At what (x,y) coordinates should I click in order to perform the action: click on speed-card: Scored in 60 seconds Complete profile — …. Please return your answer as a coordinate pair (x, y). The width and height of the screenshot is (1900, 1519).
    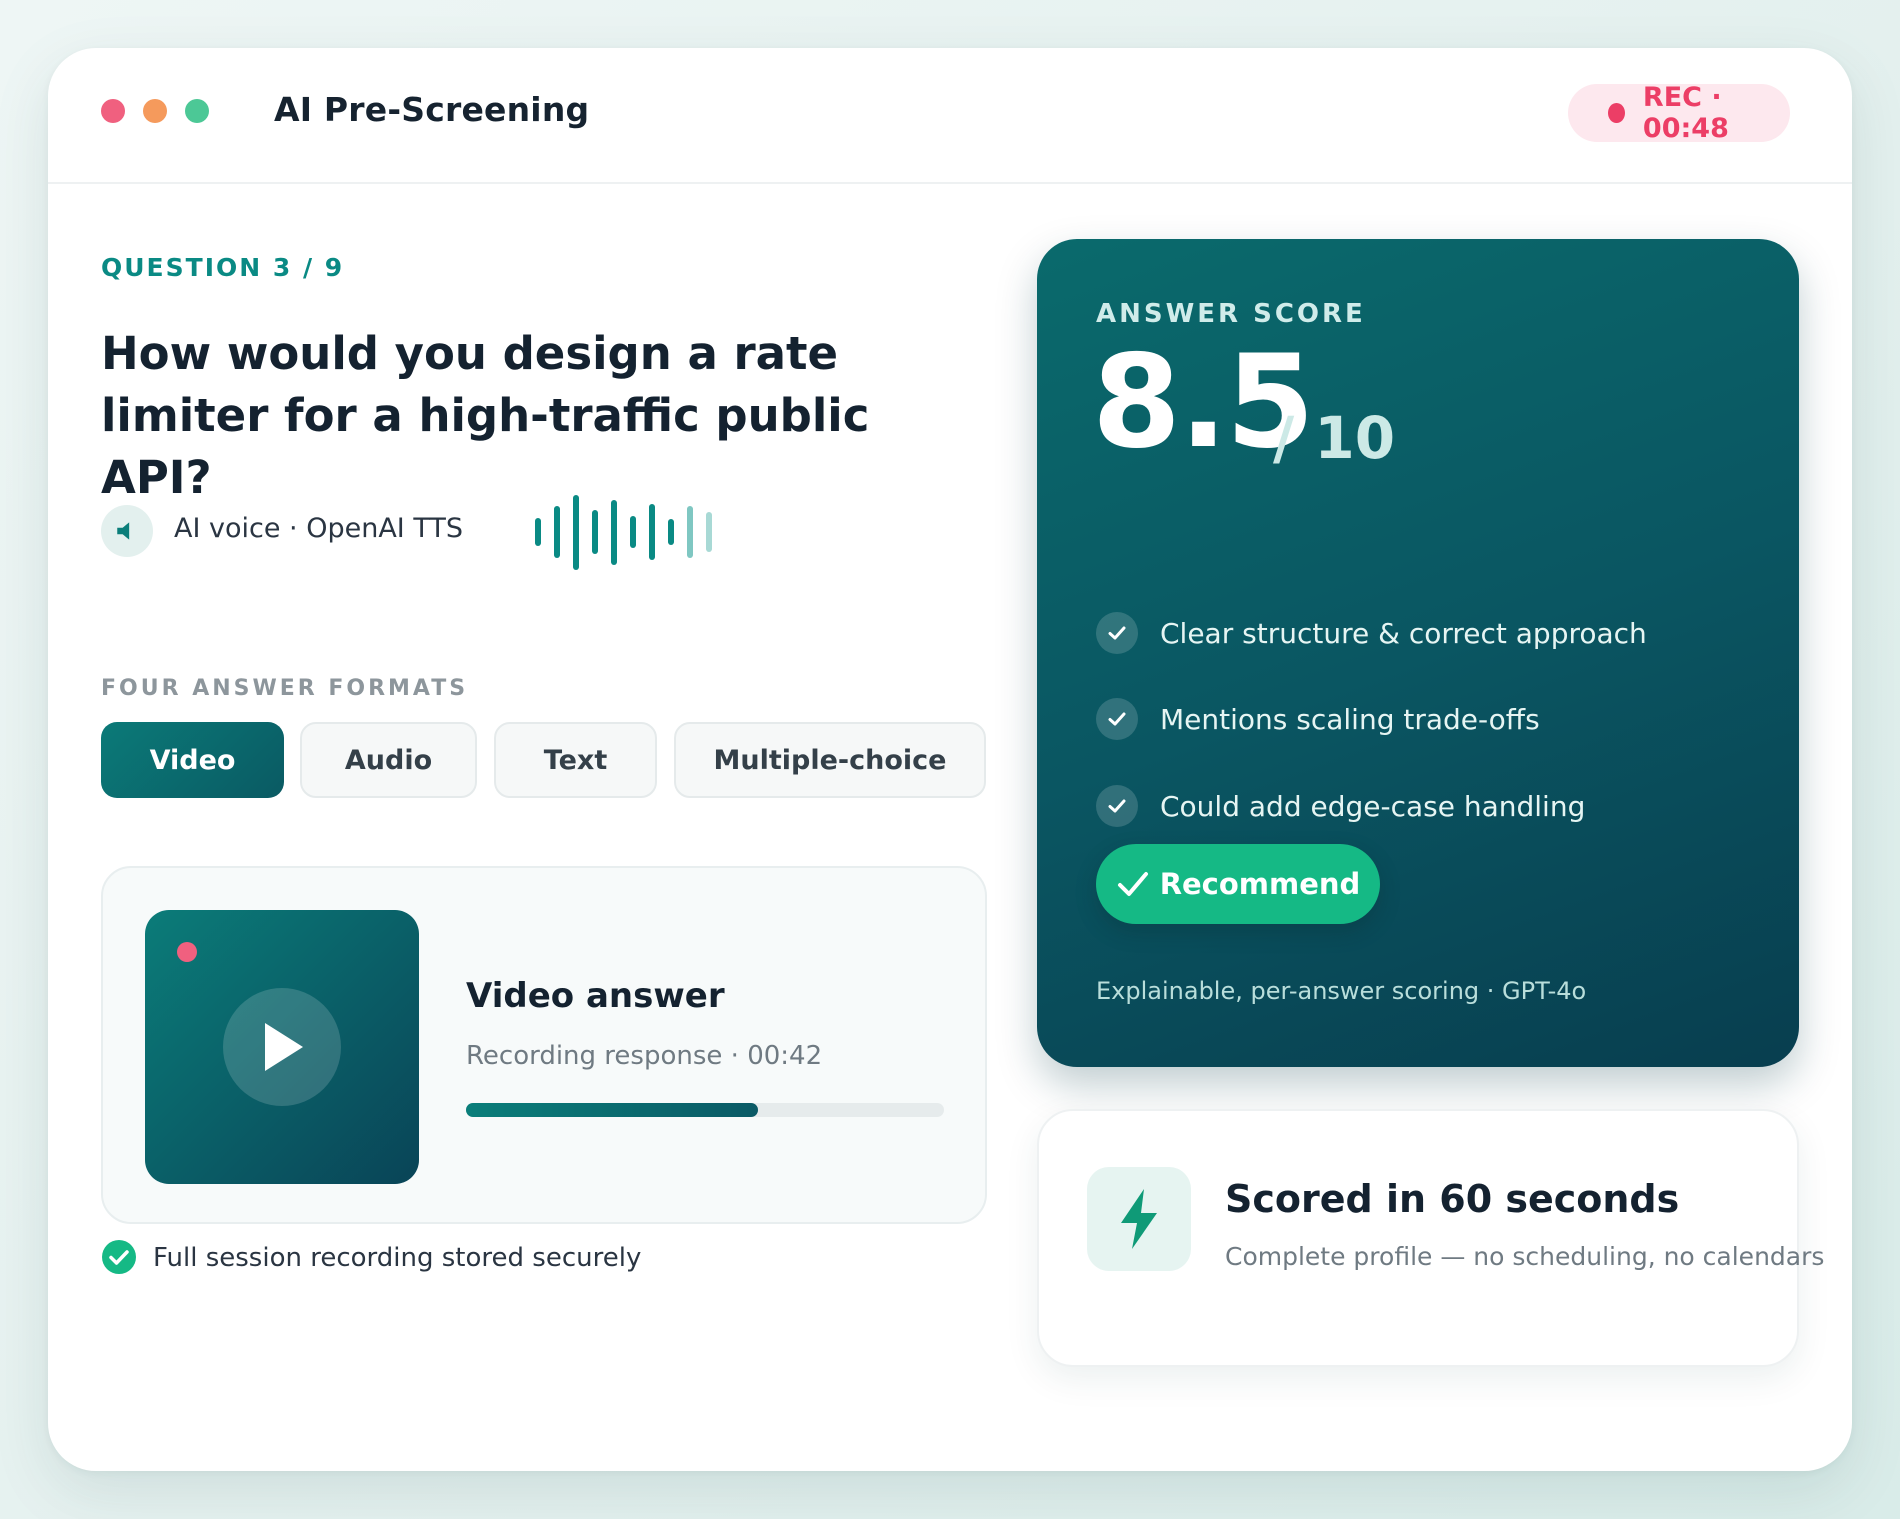
    Looking at the image, I should click on (1430, 1238).